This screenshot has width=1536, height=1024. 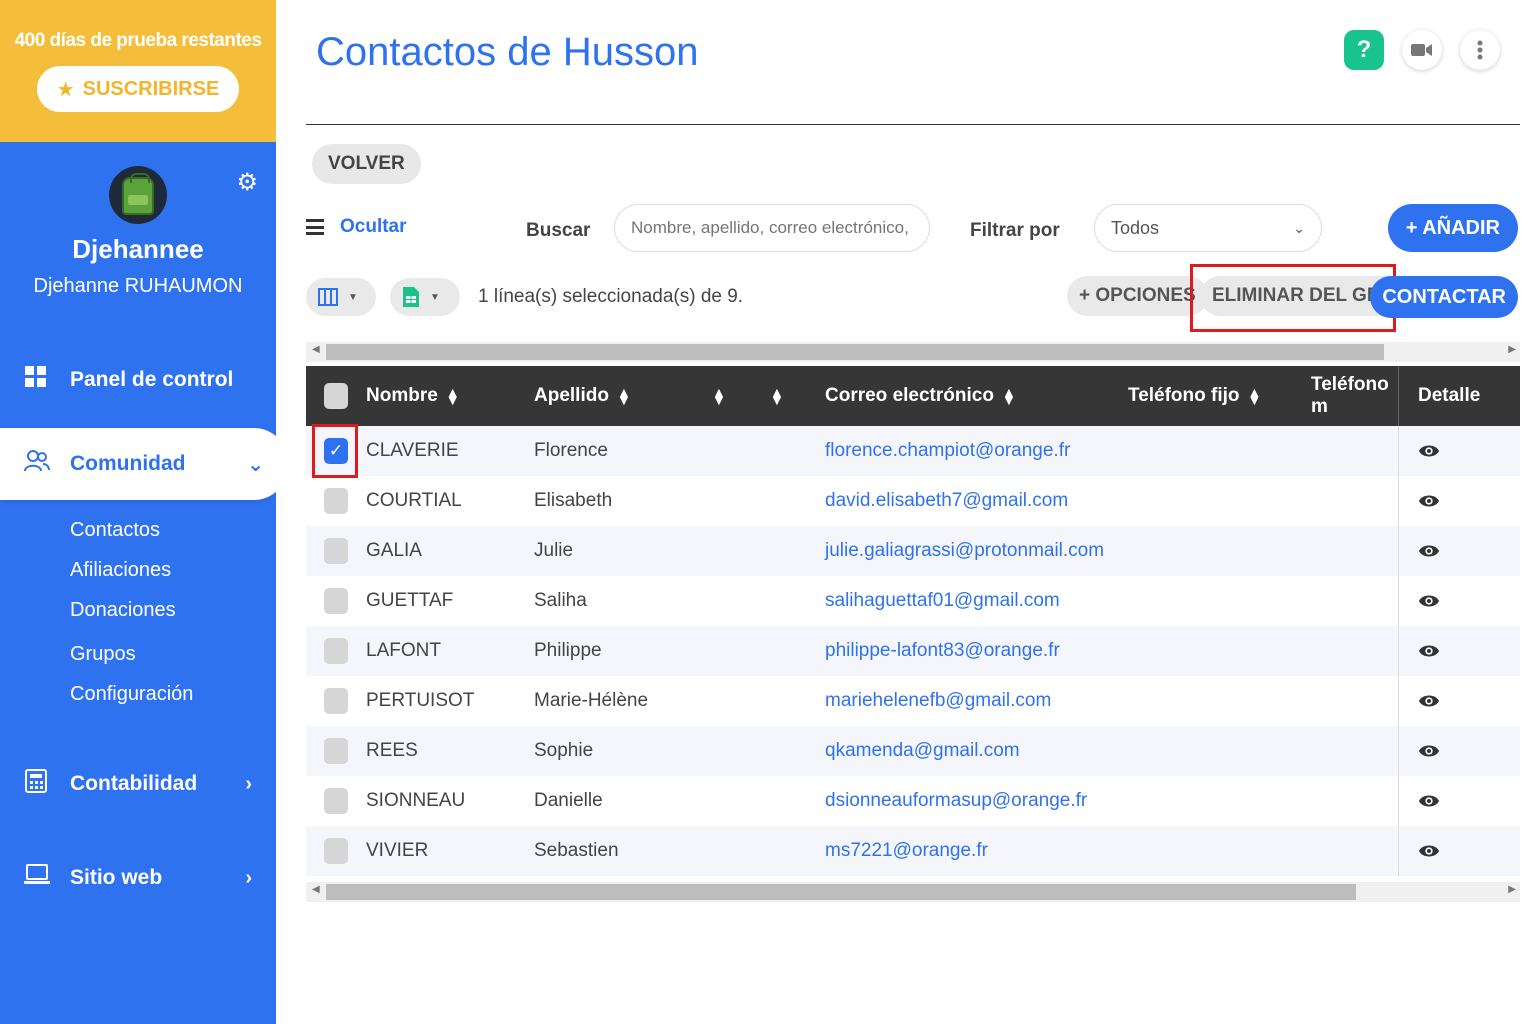 What do you see at coordinates (341, 297) in the screenshot?
I see `columns-button: ▼` at bounding box center [341, 297].